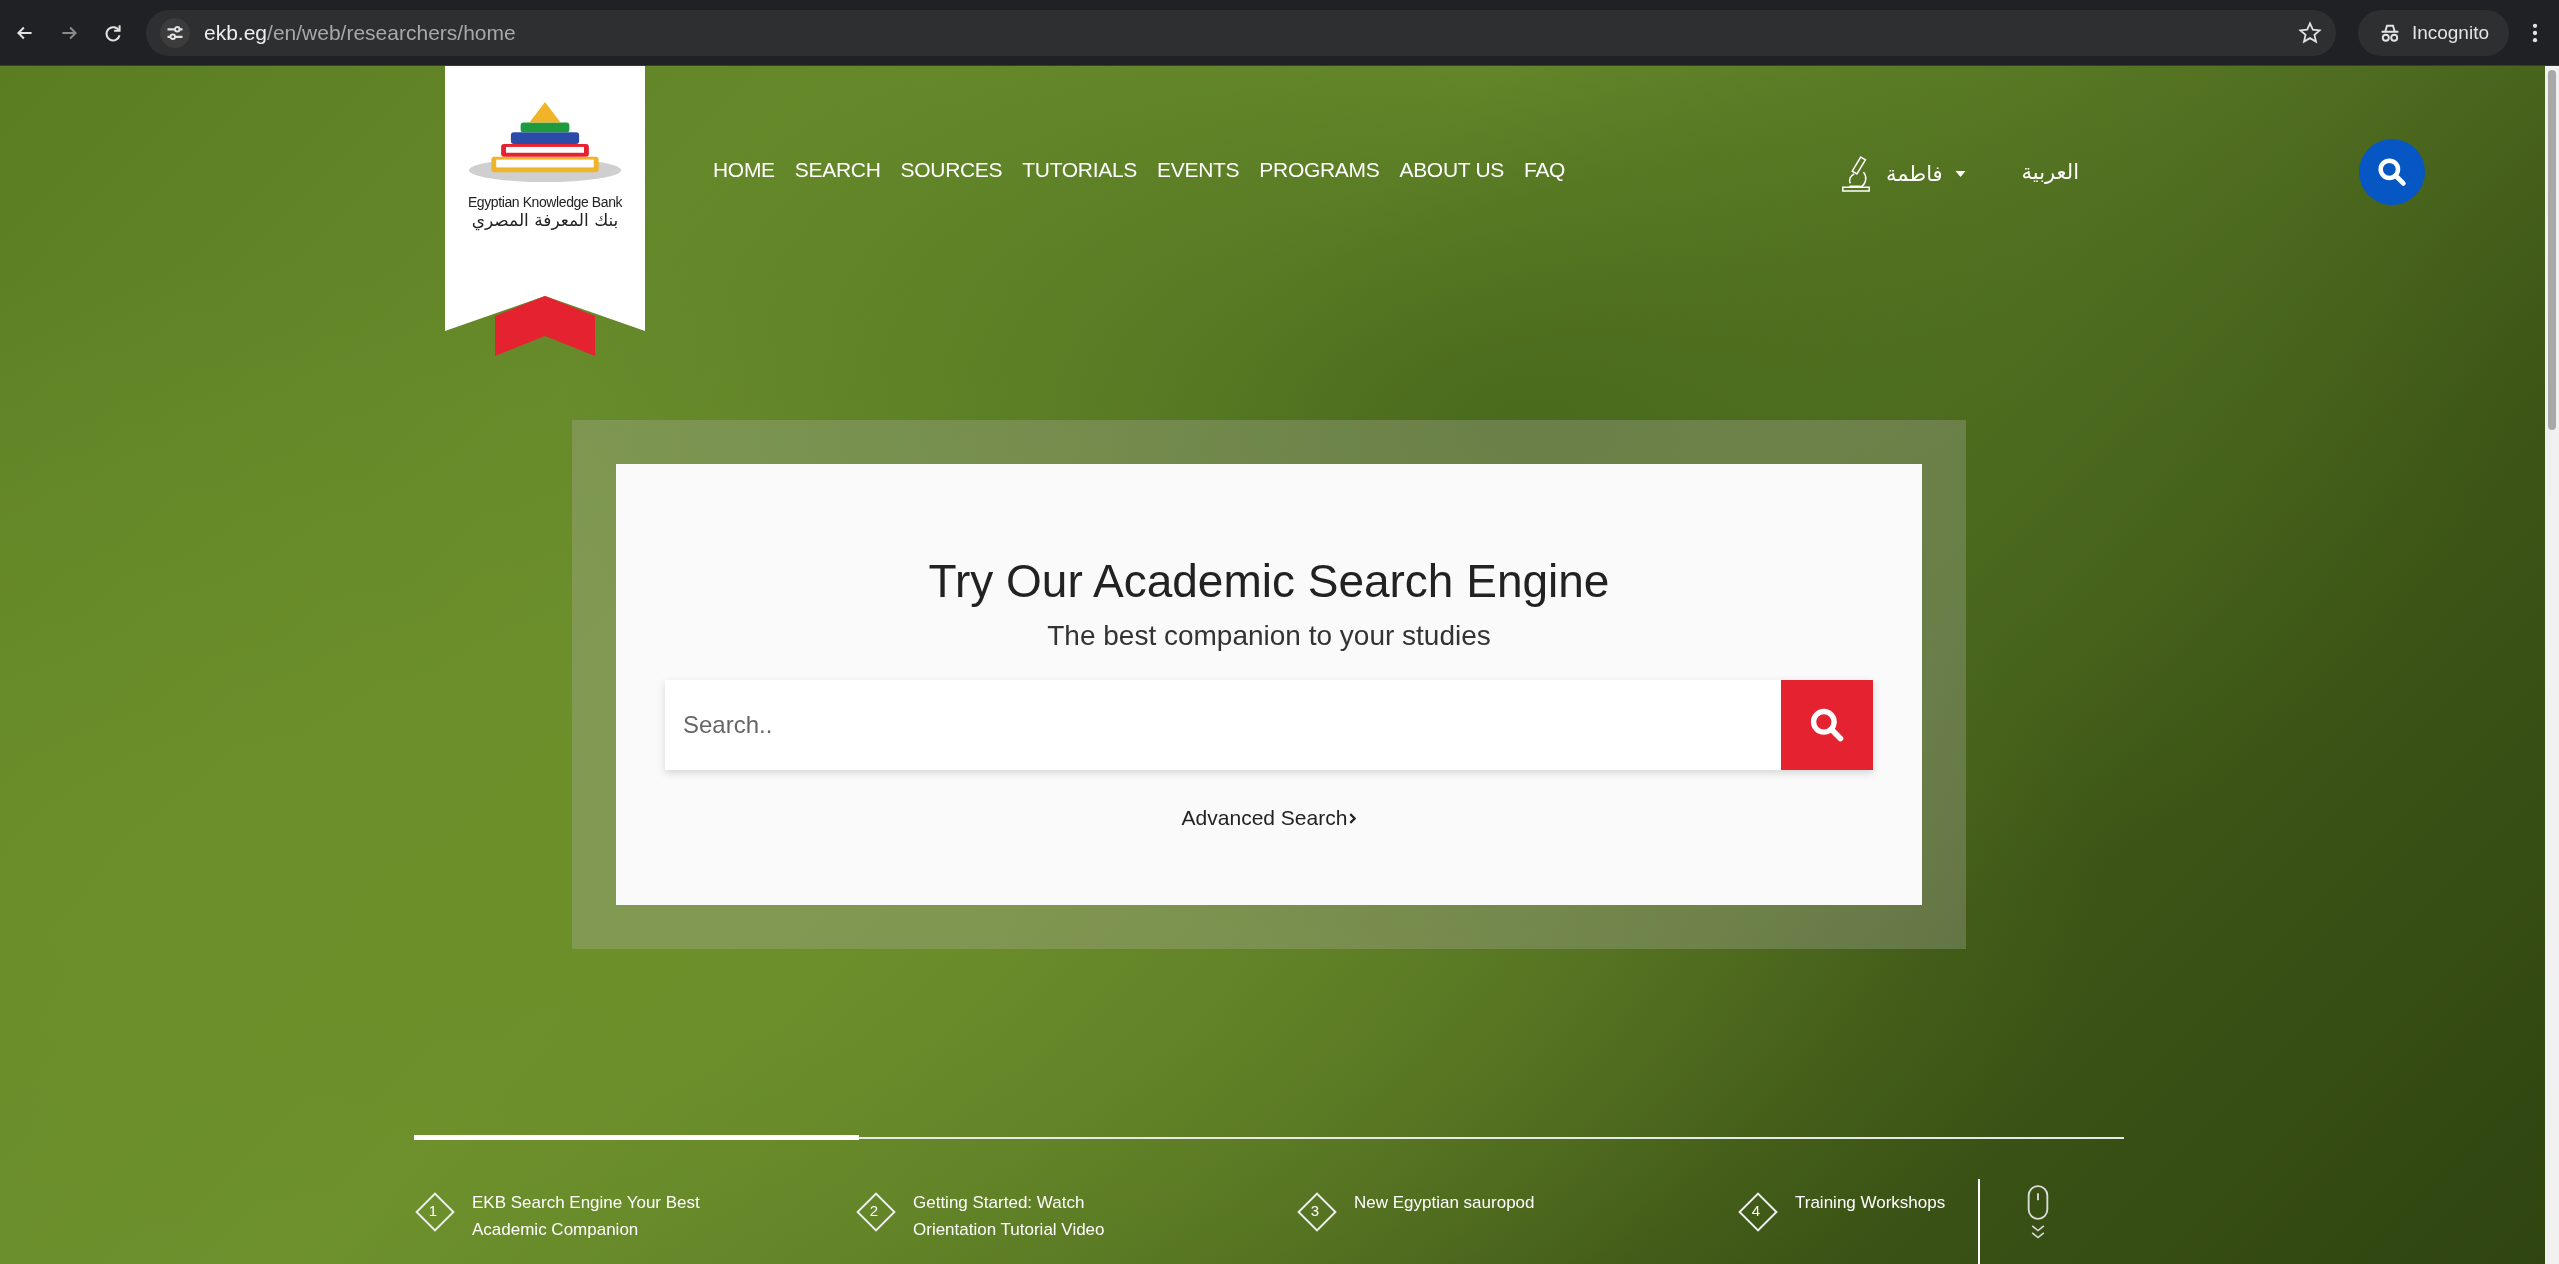 This screenshot has width=2559, height=1264. I want to click on chevron-icon, so click(1353, 818).